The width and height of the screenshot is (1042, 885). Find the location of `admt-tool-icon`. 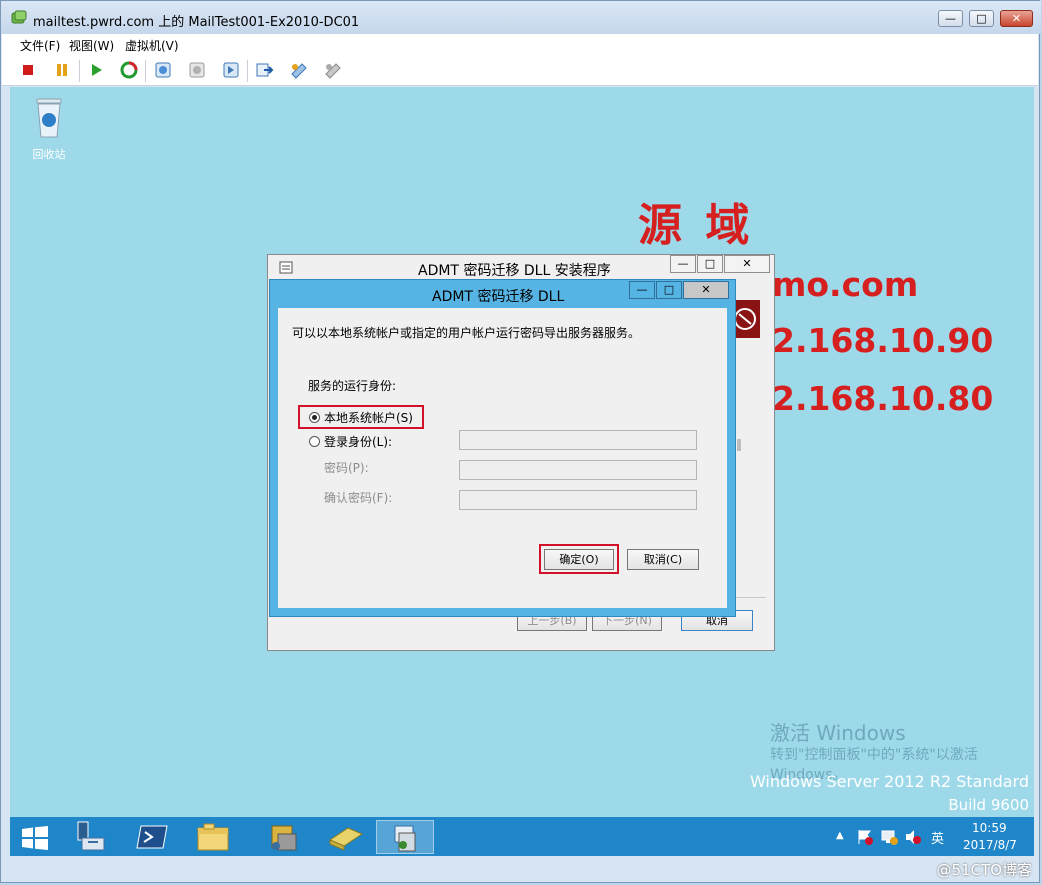

admt-tool-icon is located at coordinates (284, 838).